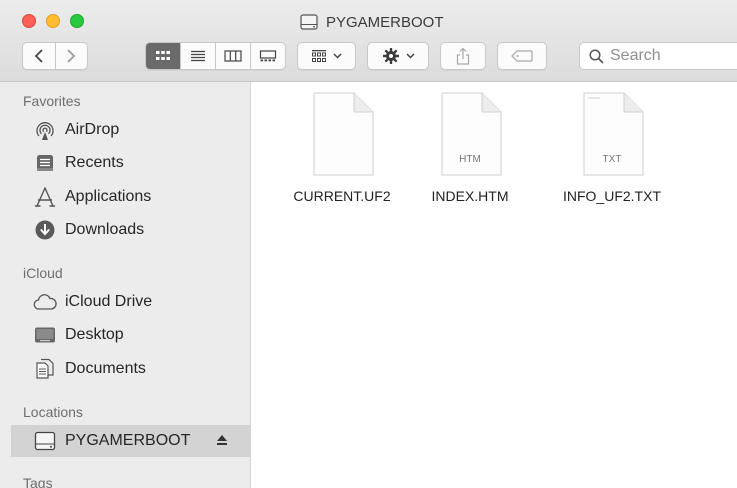 The height and width of the screenshot is (488, 737). I want to click on file-item: CURRENT.UF2, so click(342, 152).